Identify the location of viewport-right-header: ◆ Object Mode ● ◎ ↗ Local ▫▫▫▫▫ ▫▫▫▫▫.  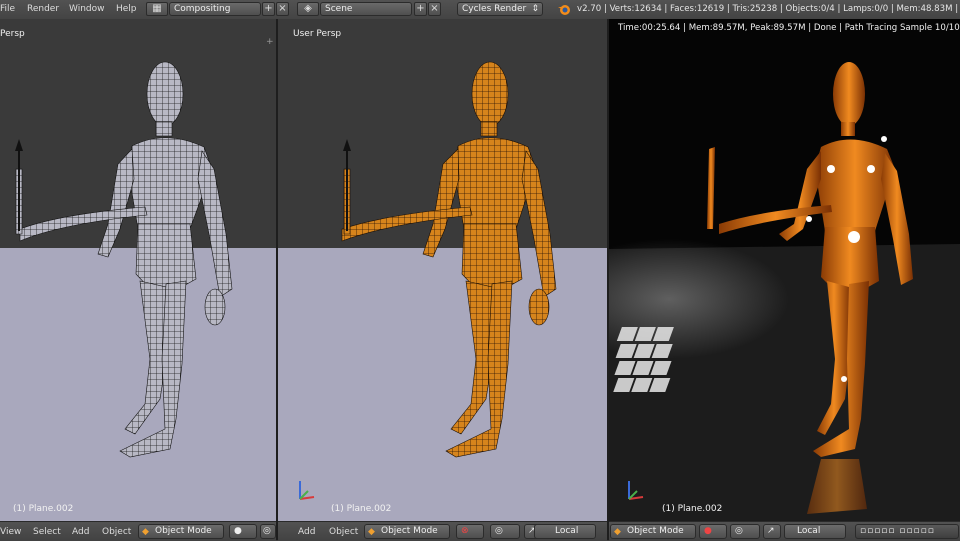
(784, 531).